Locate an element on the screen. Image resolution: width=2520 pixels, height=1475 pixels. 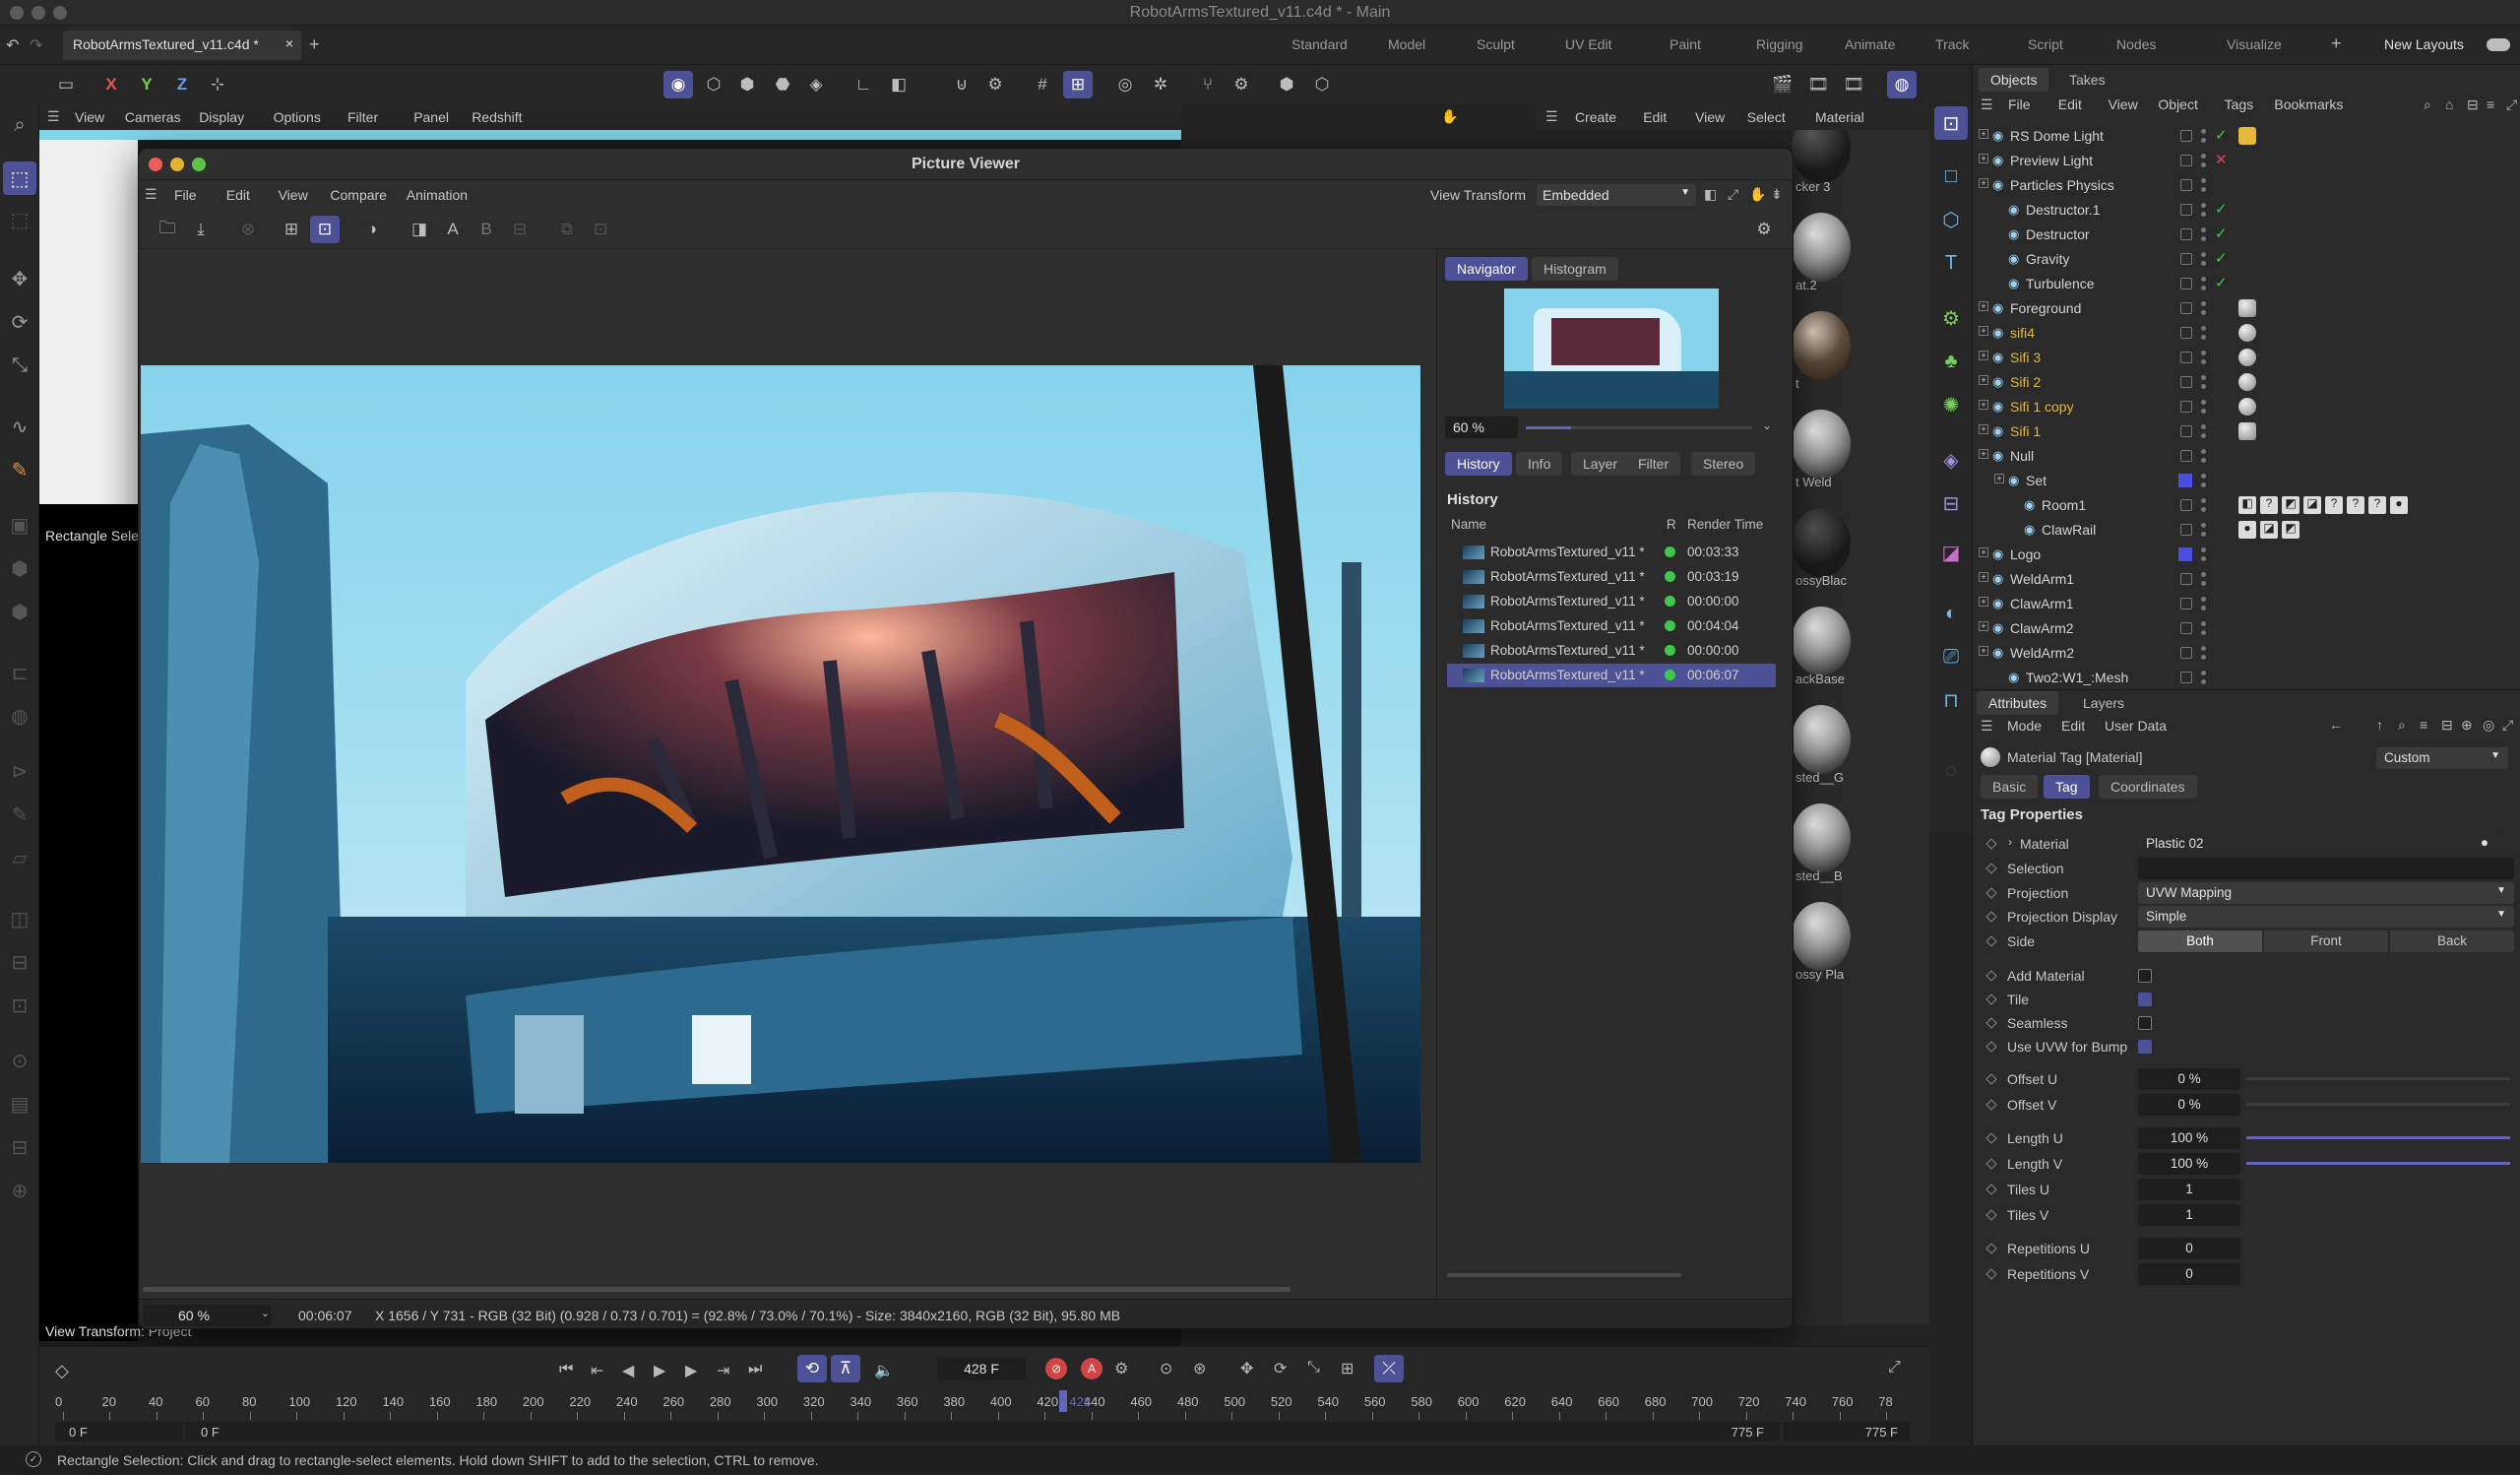
object-row: ◉ Turbulence ✓ is located at coordinates (2246, 284).